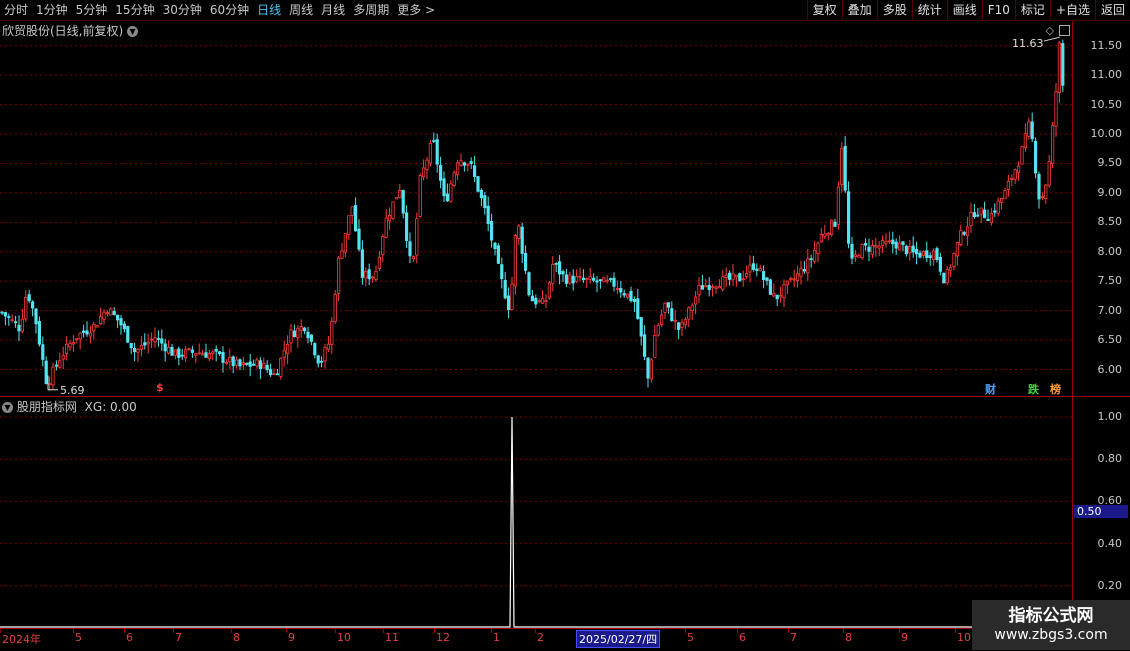  Describe the element at coordinates (990, 389) in the screenshot. I see `finance-marker: 财` at that location.